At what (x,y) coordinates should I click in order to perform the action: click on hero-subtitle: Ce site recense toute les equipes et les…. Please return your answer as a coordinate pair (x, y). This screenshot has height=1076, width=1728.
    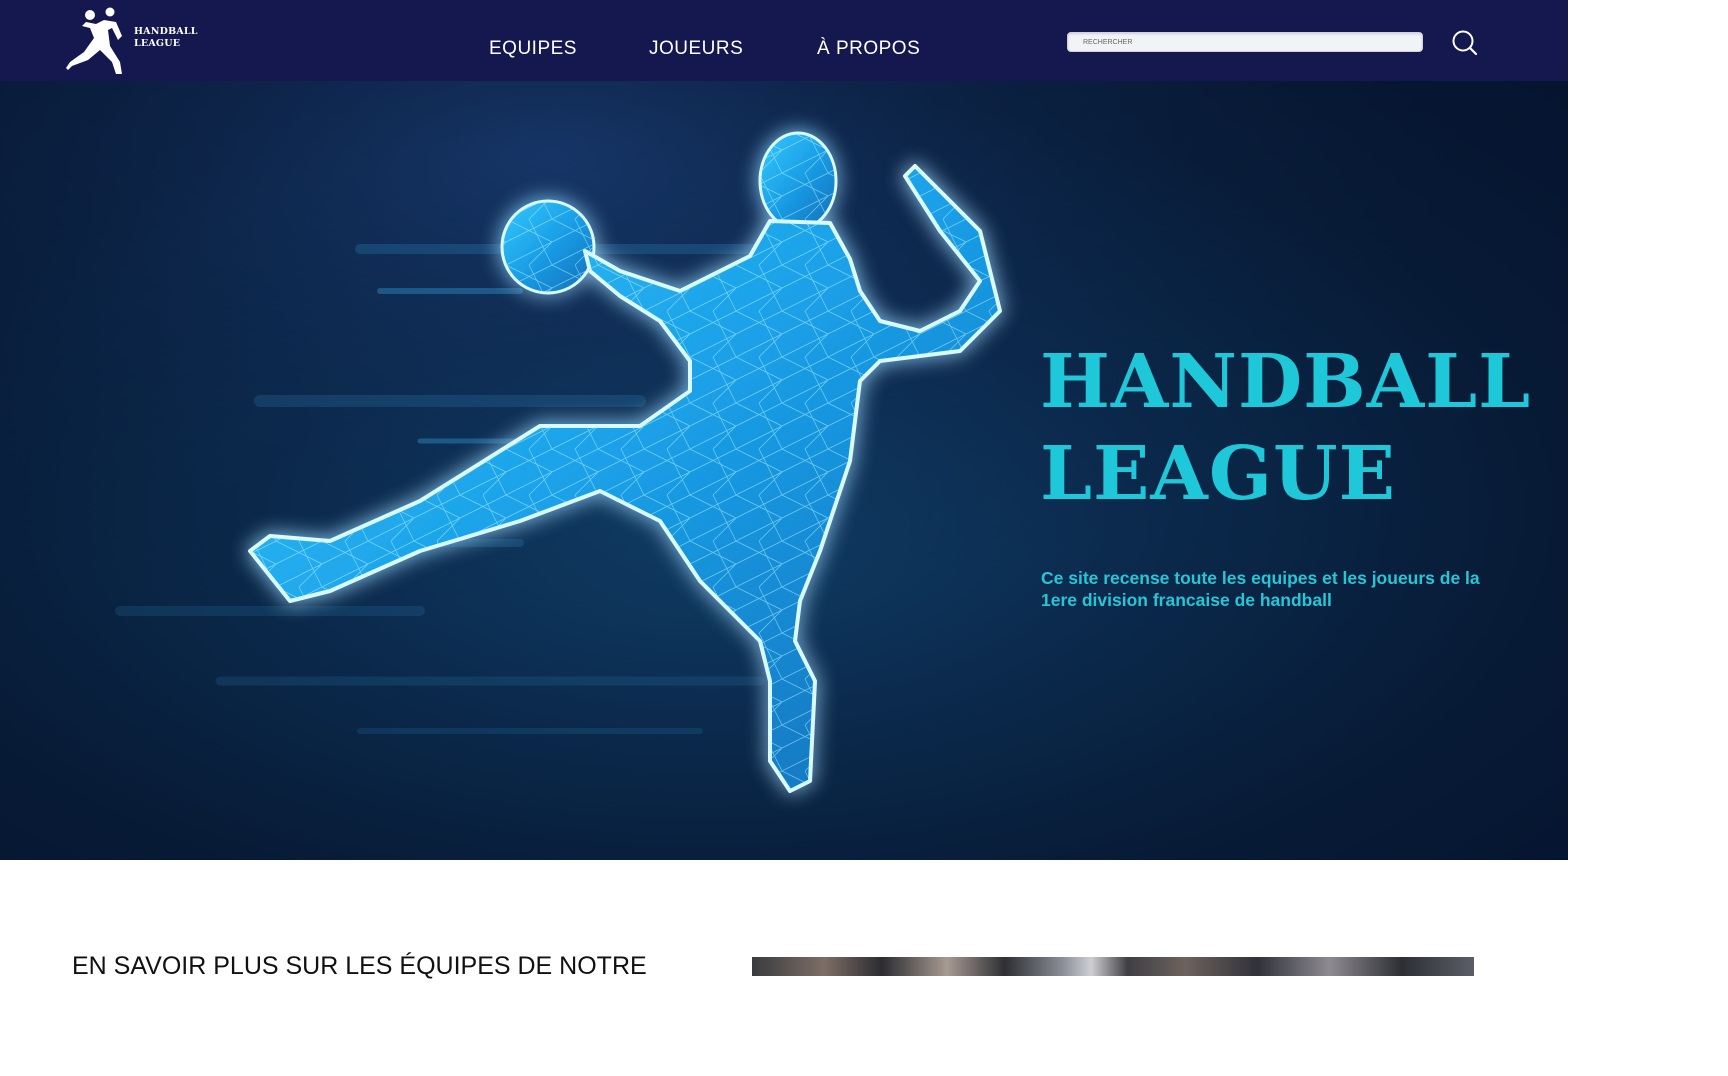
    Looking at the image, I should click on (1260, 589).